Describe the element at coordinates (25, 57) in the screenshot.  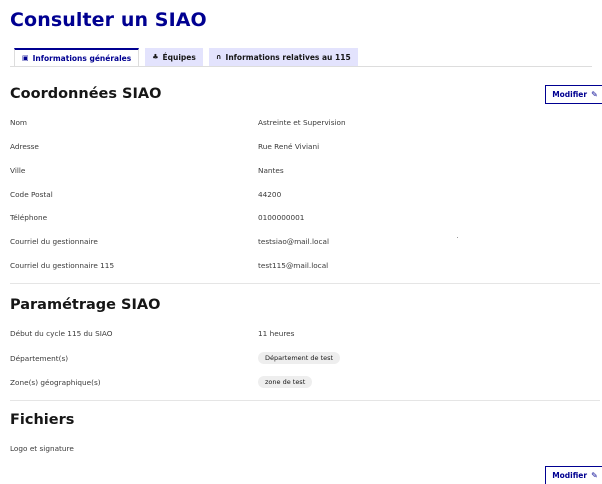
I see `document-icon: ▣` at that location.